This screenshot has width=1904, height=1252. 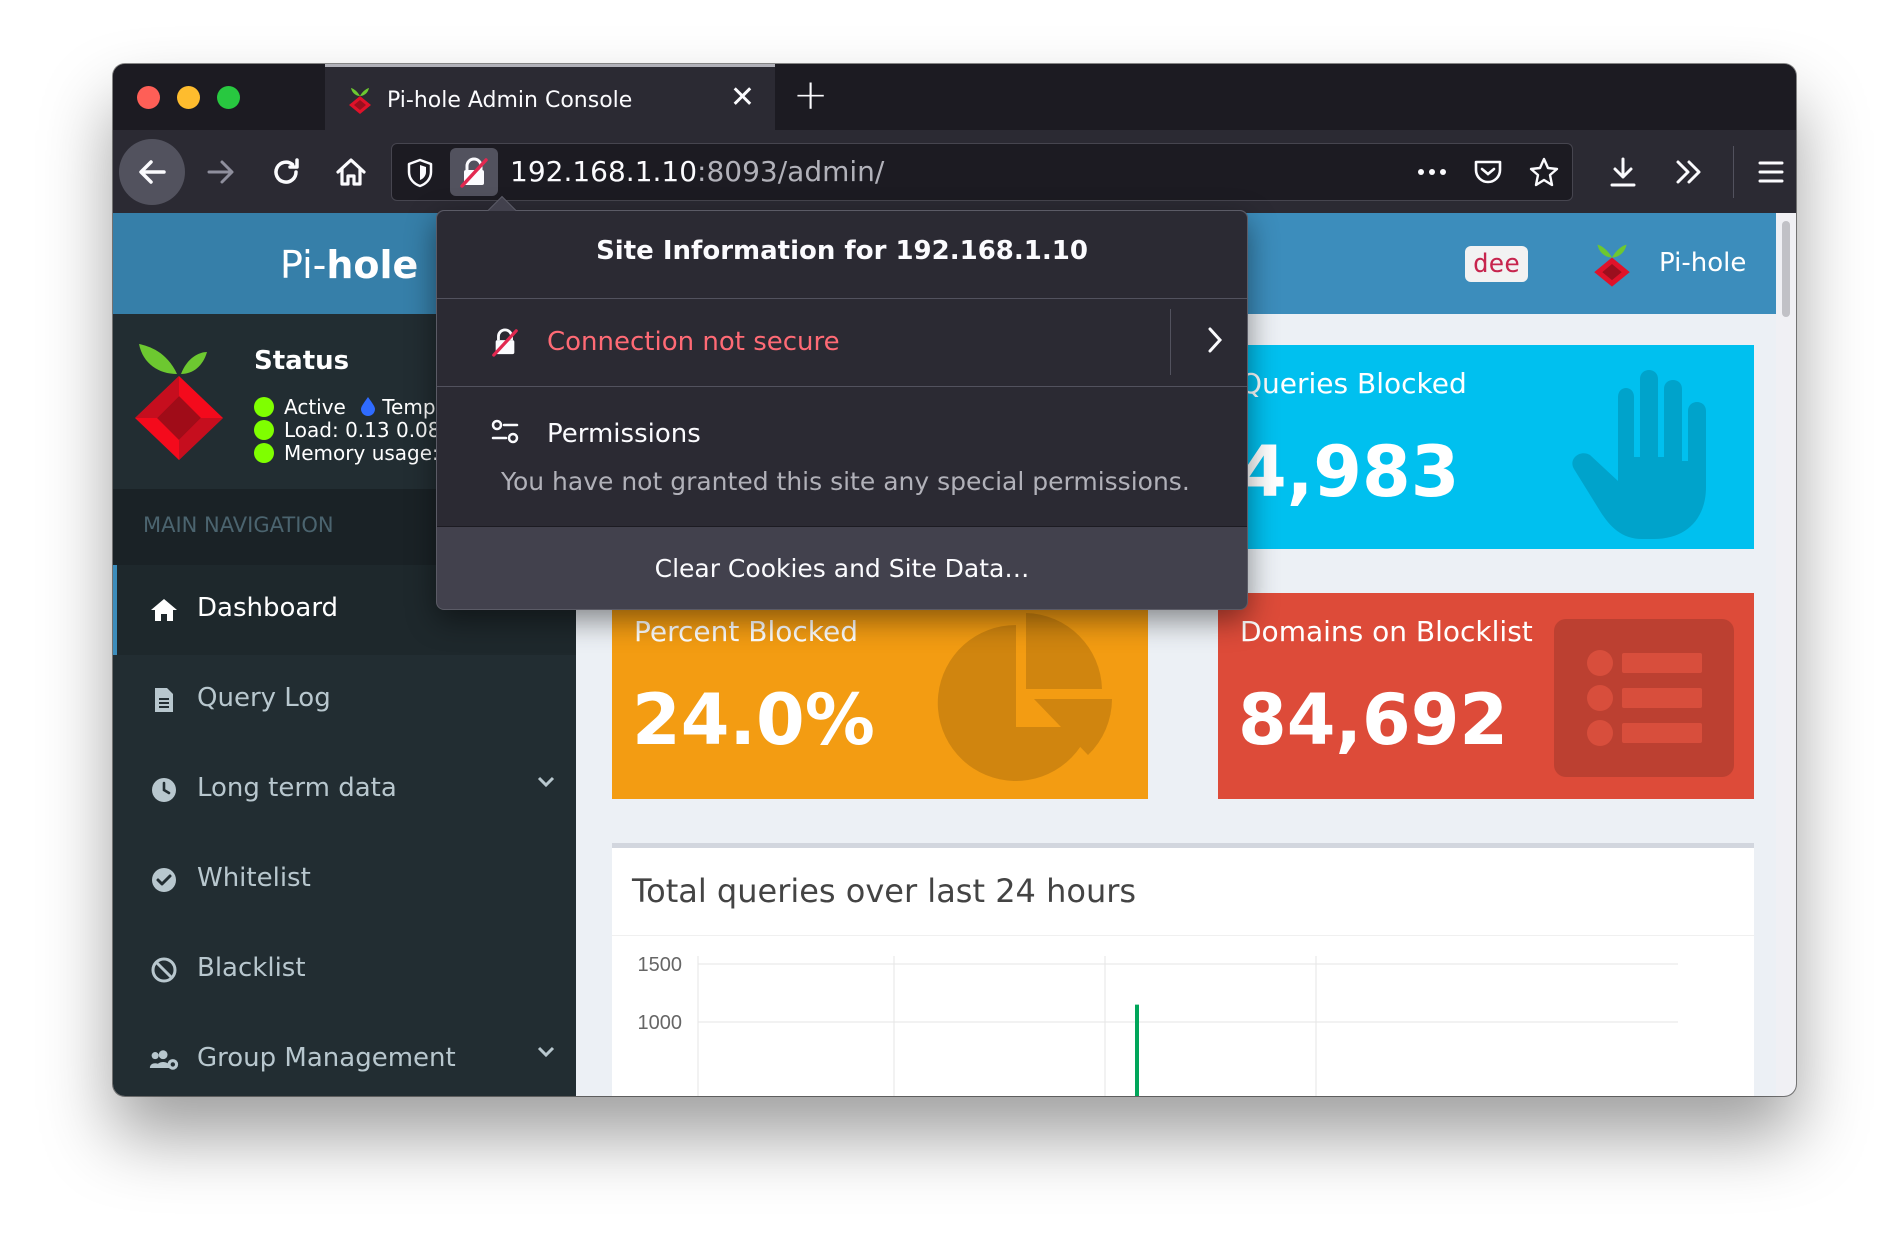 What do you see at coordinates (228, 97) in the screenshot?
I see `zoom-window-button` at bounding box center [228, 97].